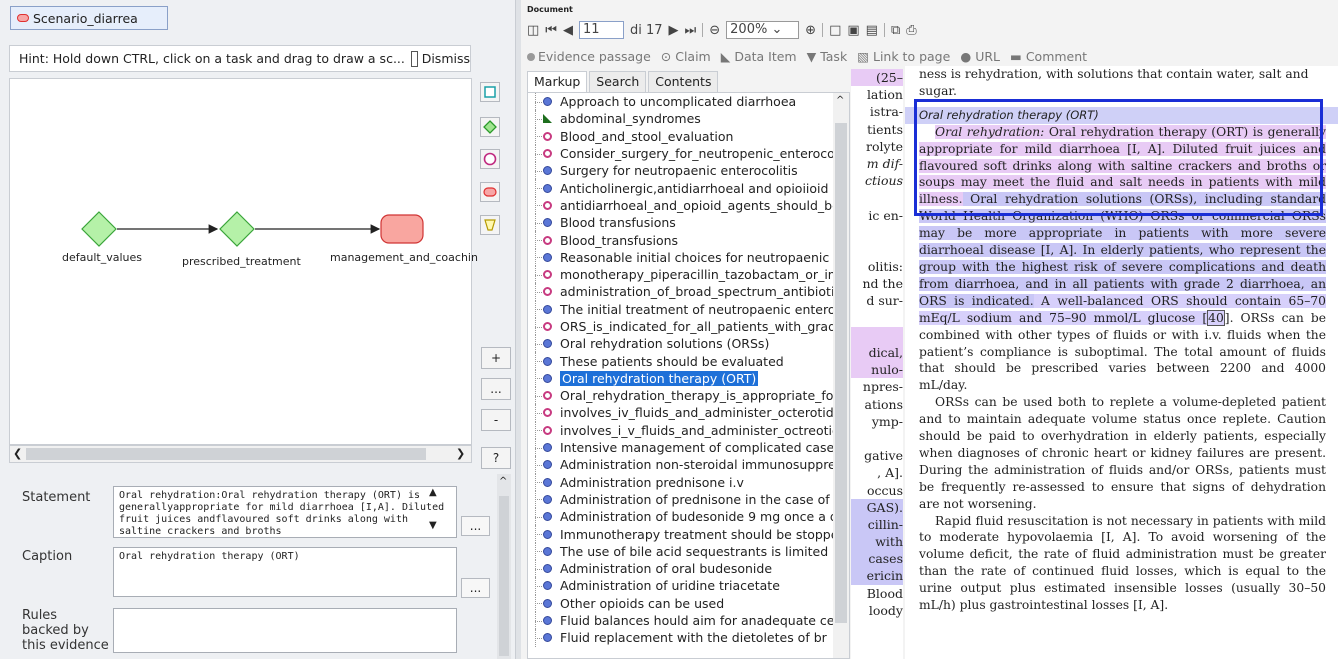 Image resolution: width=1338 pixels, height=659 pixels. What do you see at coordinates (589, 56) in the screenshot?
I see `annot-evidence-passage: Evidence passage` at bounding box center [589, 56].